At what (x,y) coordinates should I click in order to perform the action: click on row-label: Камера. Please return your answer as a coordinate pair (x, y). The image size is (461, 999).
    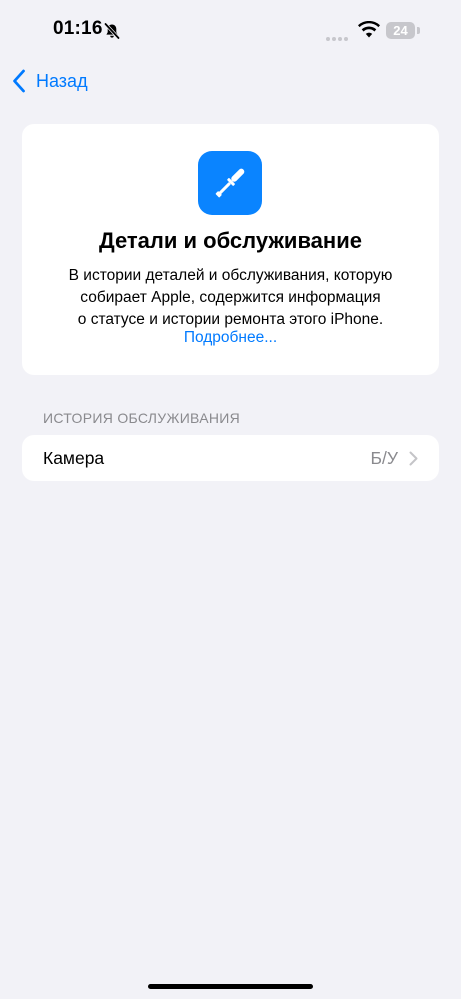
    Looking at the image, I should click on (74, 458).